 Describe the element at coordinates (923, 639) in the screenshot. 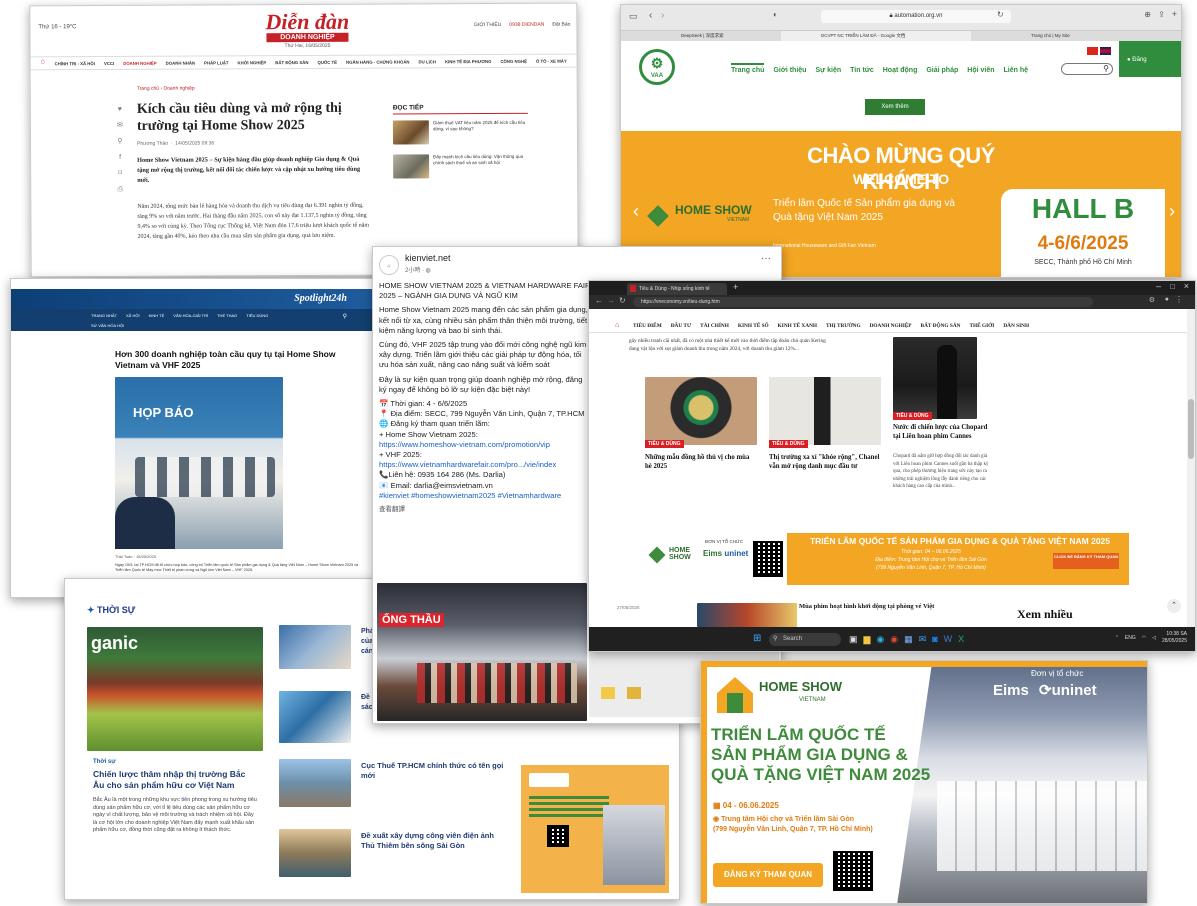

I see `mail-icon: ✉` at that location.